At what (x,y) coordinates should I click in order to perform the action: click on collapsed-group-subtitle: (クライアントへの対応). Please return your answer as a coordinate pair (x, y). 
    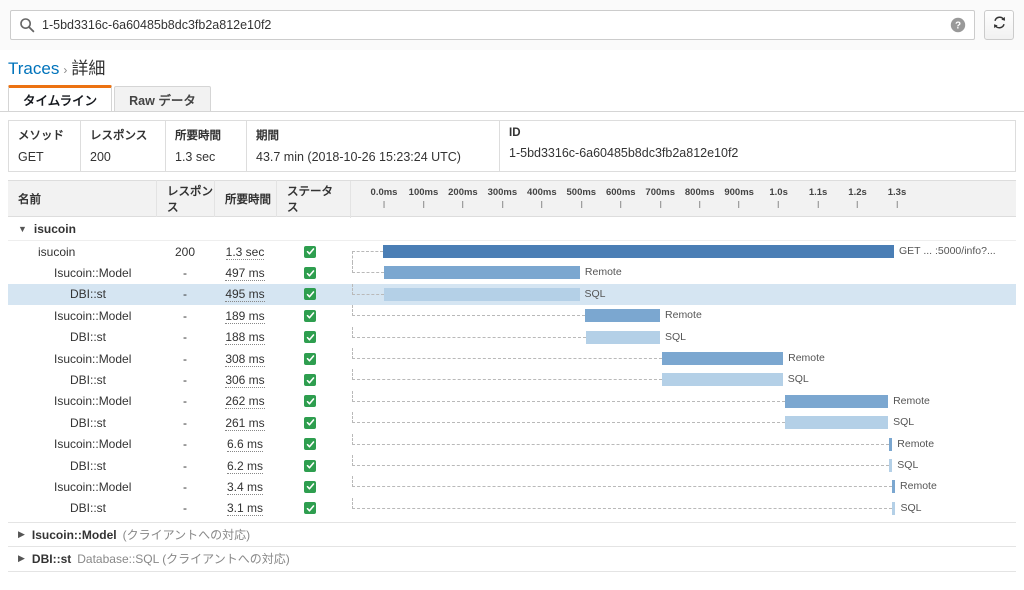
    Looking at the image, I should click on (186, 535).